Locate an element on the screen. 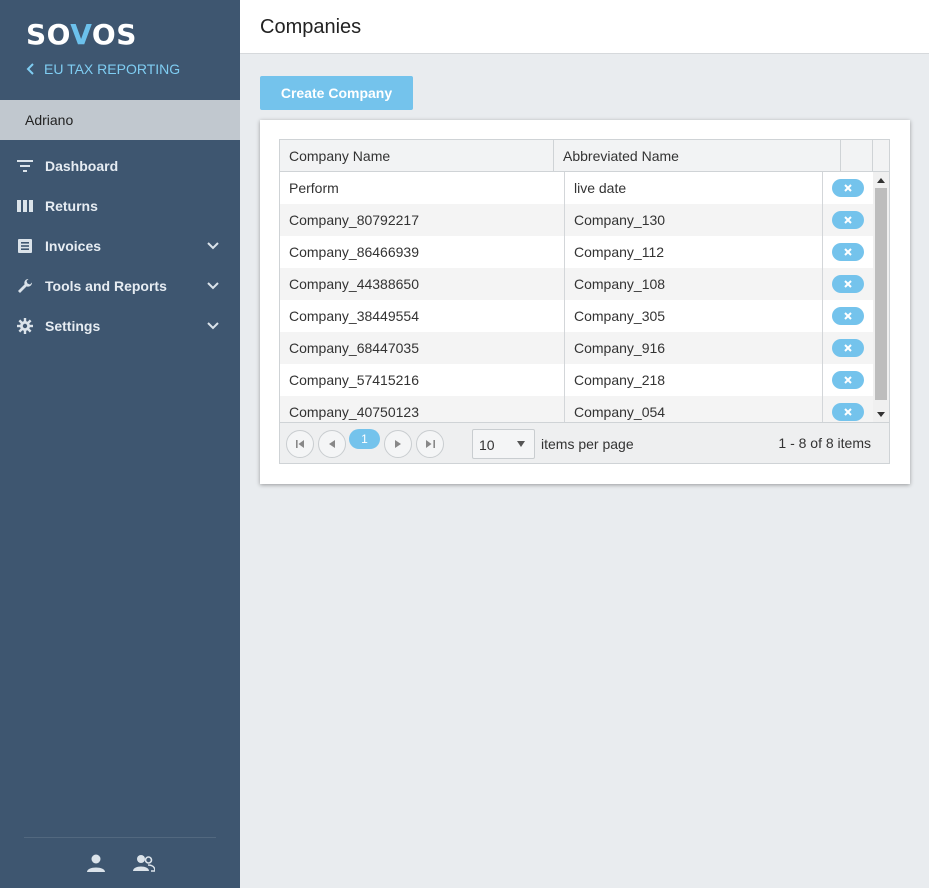 The image size is (929, 888). next-page-icon is located at coordinates (398, 444).